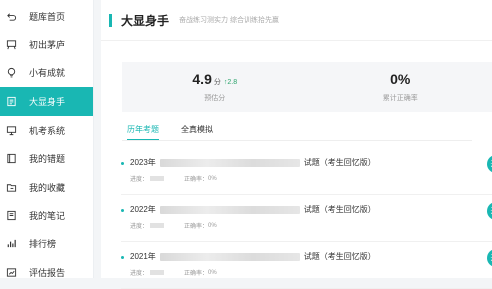 This screenshot has height=289, width=492. I want to click on sidebar-item-exam-system: 机考系统, so click(46, 130).